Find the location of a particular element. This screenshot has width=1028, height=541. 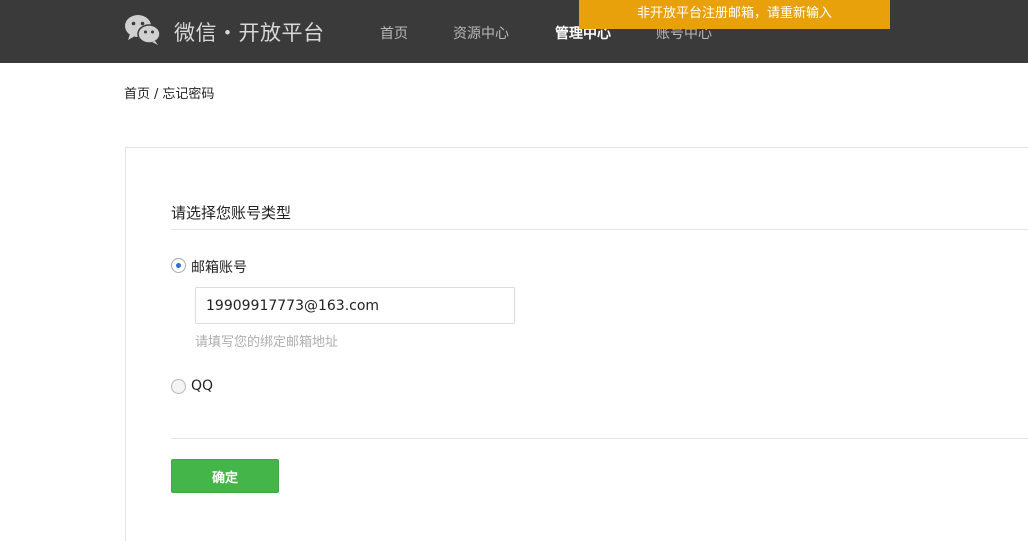

confirm-button: 确定 is located at coordinates (225, 476).